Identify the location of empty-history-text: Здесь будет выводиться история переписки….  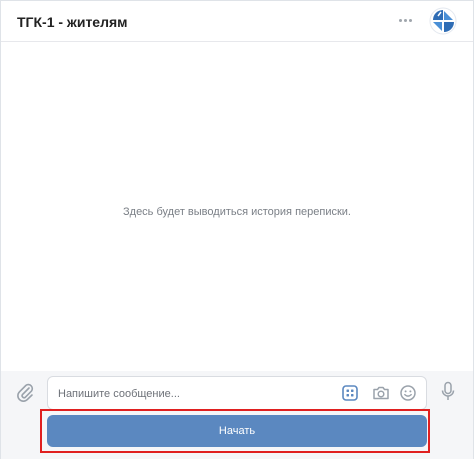
(237, 212).